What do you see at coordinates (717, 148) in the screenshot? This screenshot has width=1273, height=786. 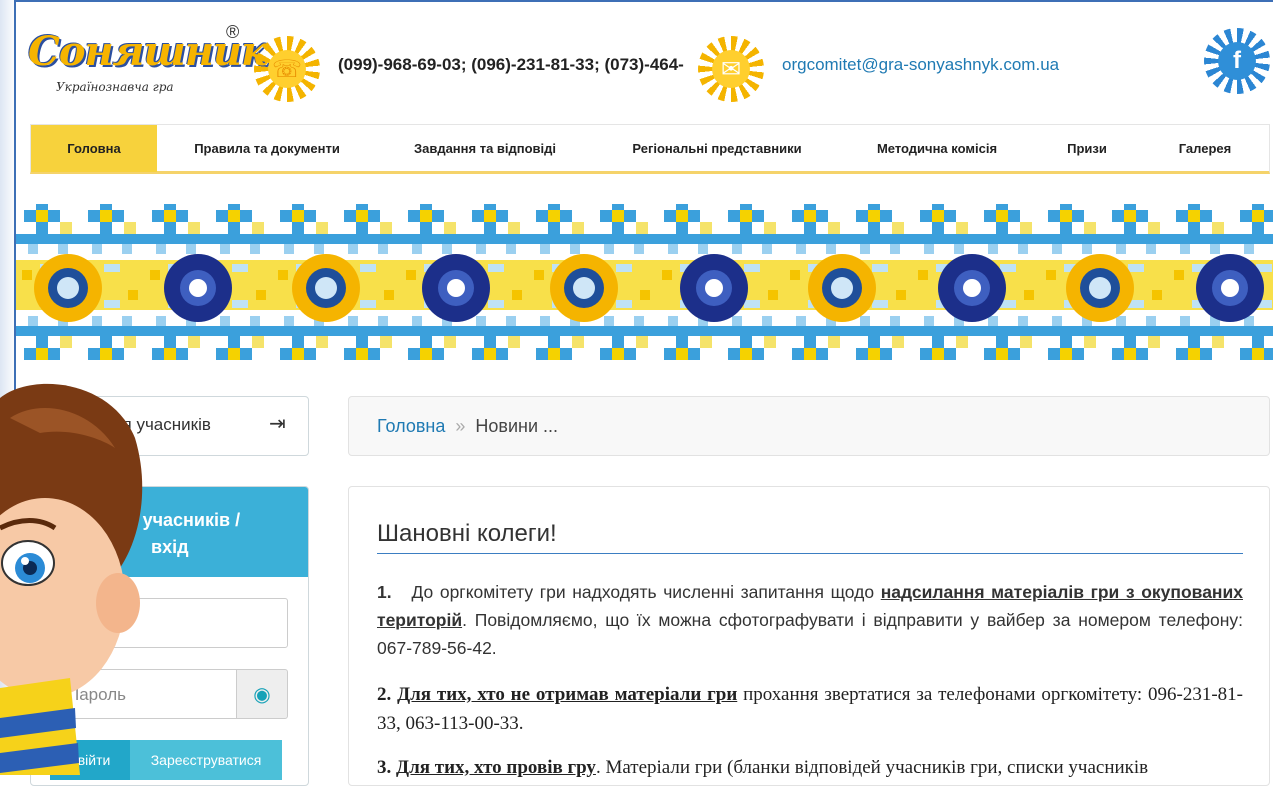 I see `nav-item-regional: Регіональні представники` at bounding box center [717, 148].